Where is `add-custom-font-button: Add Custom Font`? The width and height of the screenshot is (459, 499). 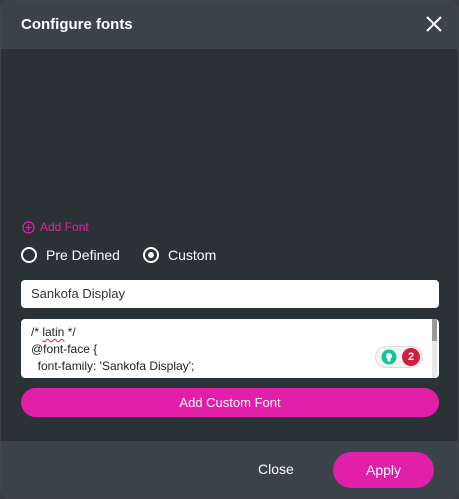 add-custom-font-button: Add Custom Font is located at coordinates (230, 402).